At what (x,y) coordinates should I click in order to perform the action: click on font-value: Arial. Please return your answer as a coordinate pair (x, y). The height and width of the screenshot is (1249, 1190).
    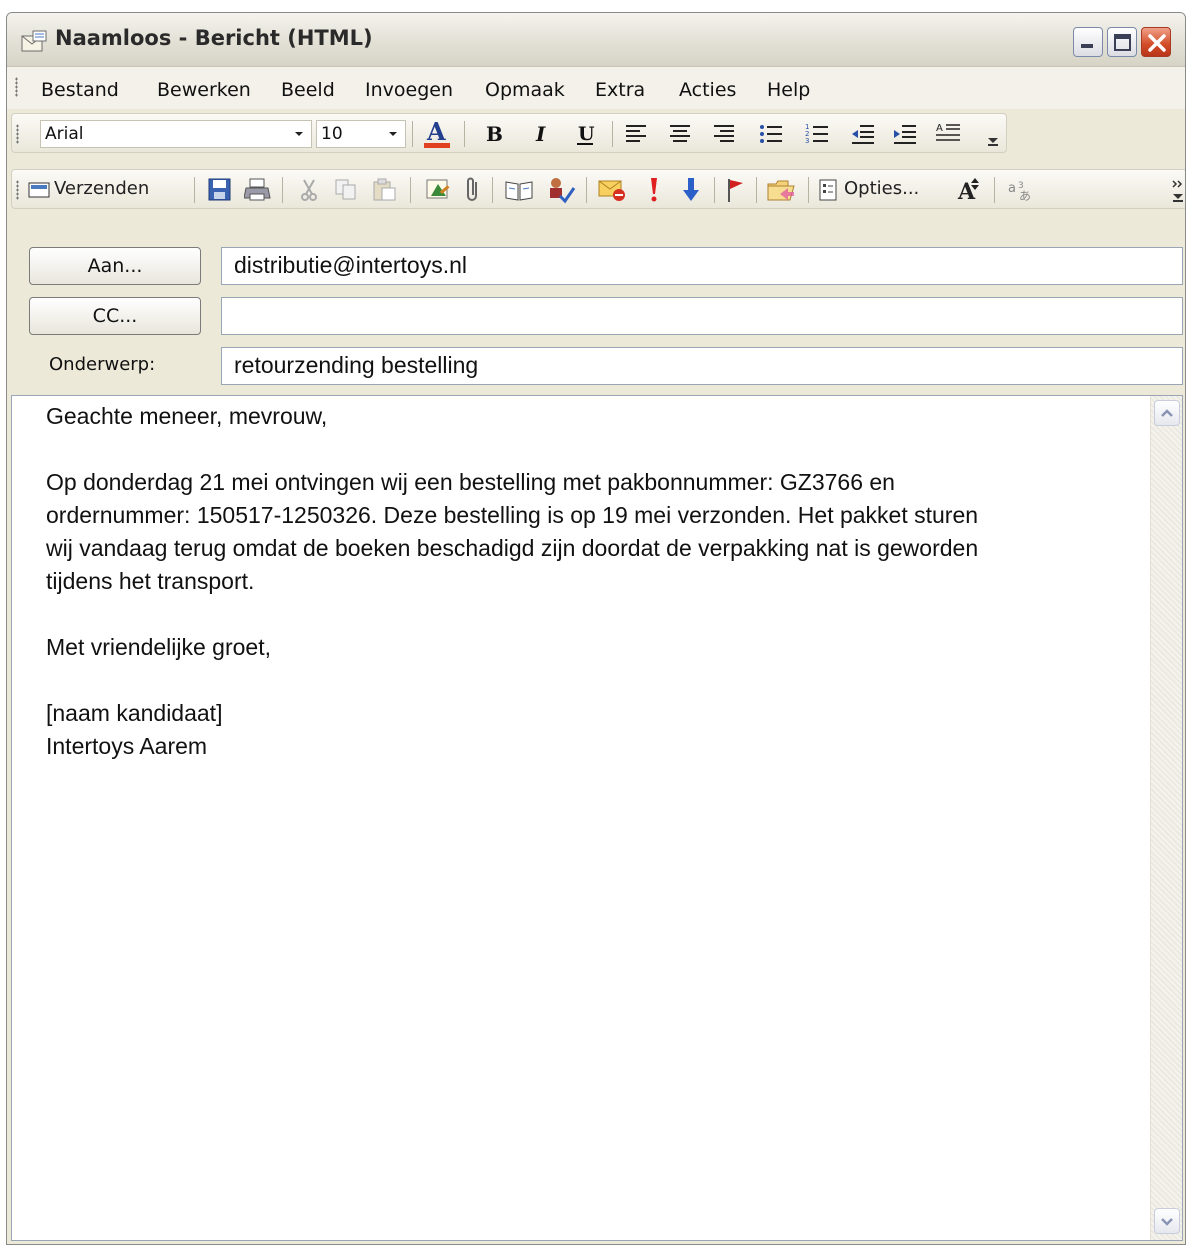
    Looking at the image, I should click on (64, 134).